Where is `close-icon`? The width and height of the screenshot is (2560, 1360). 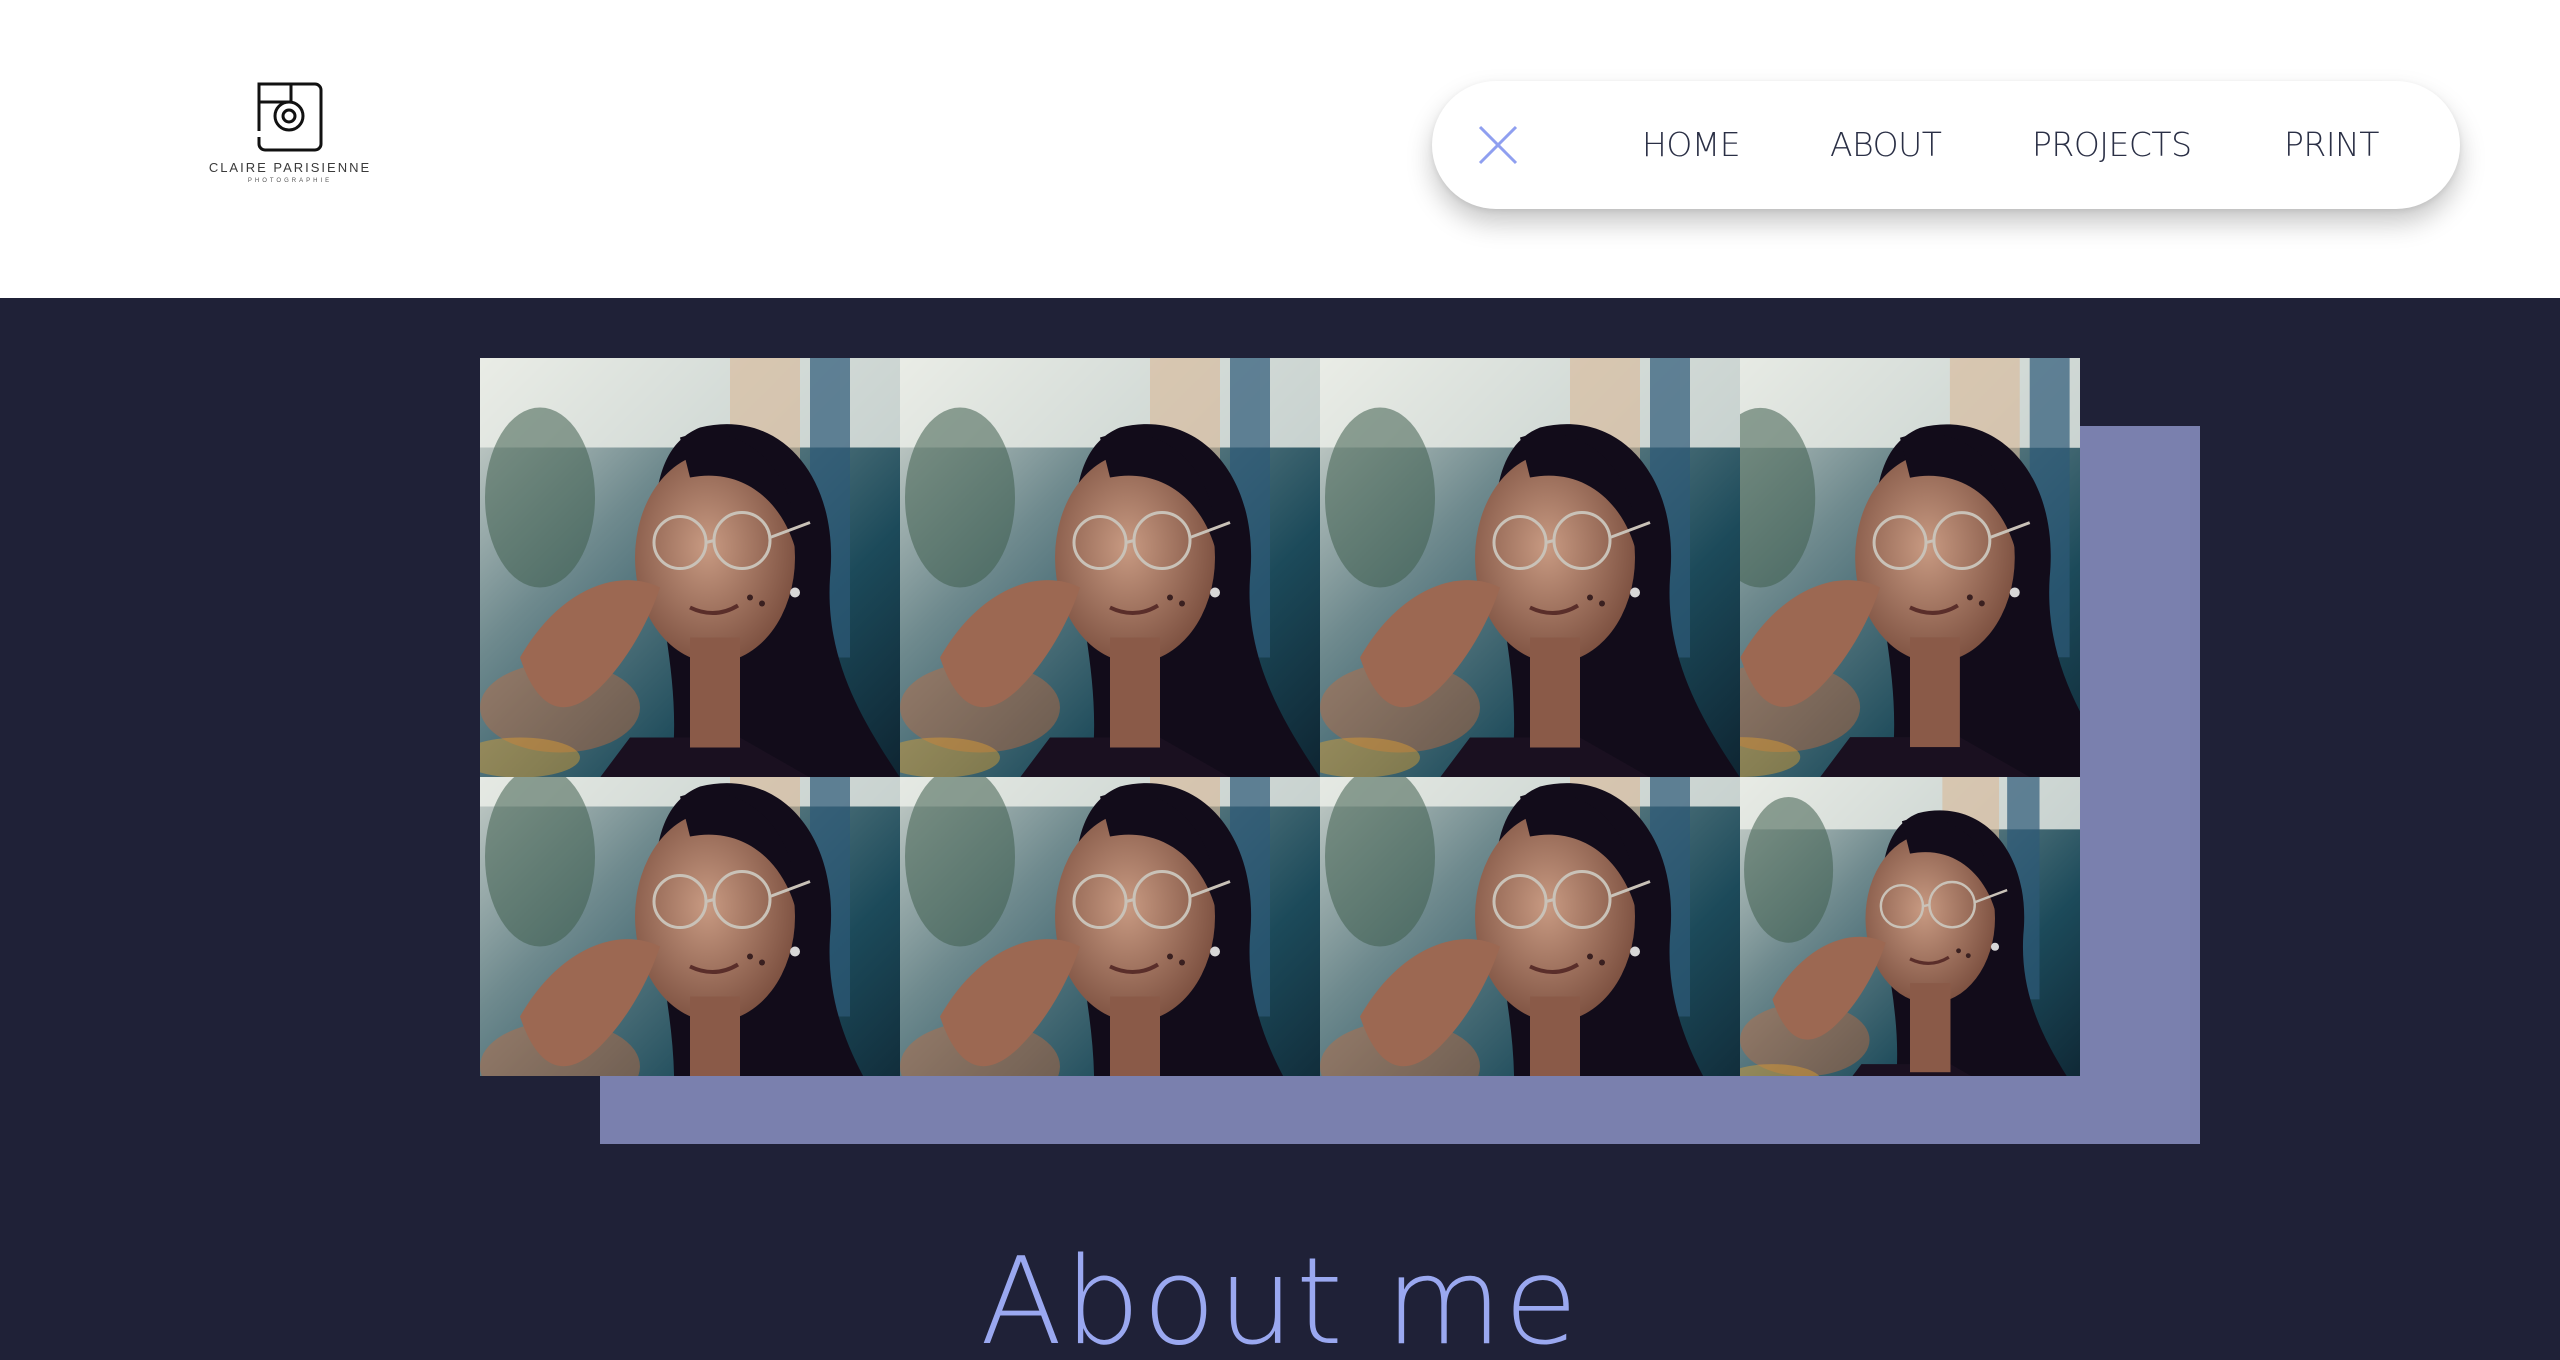 close-icon is located at coordinates (1498, 145).